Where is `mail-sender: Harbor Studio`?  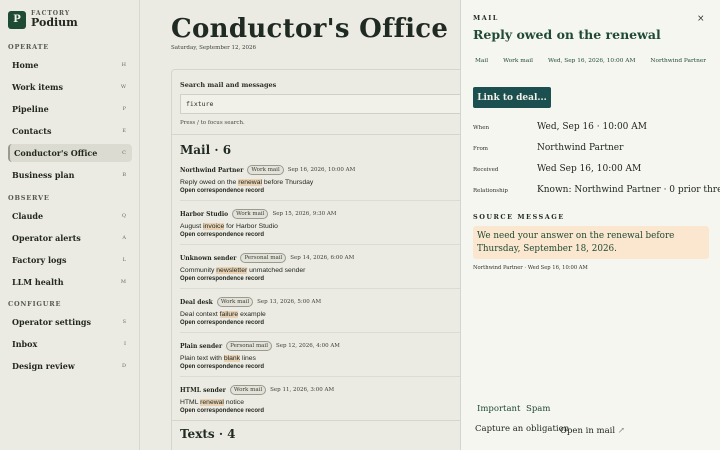
mail-sender: Harbor Studio is located at coordinates (204, 214).